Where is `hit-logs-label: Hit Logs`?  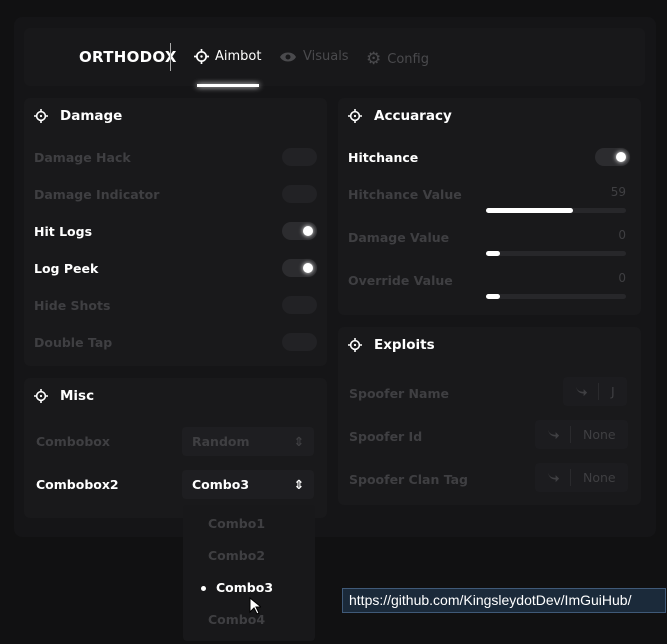 hit-logs-label: Hit Logs is located at coordinates (63, 231).